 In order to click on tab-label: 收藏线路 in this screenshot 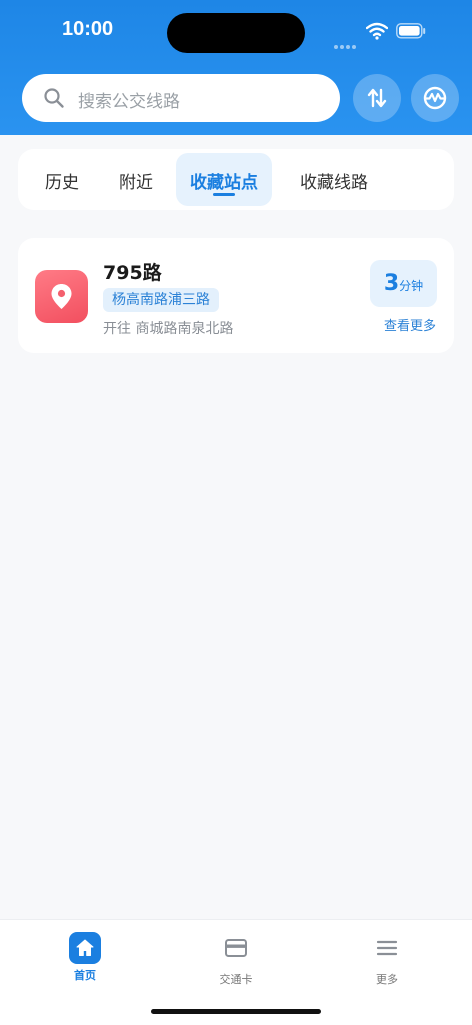, I will do `click(334, 183)`.